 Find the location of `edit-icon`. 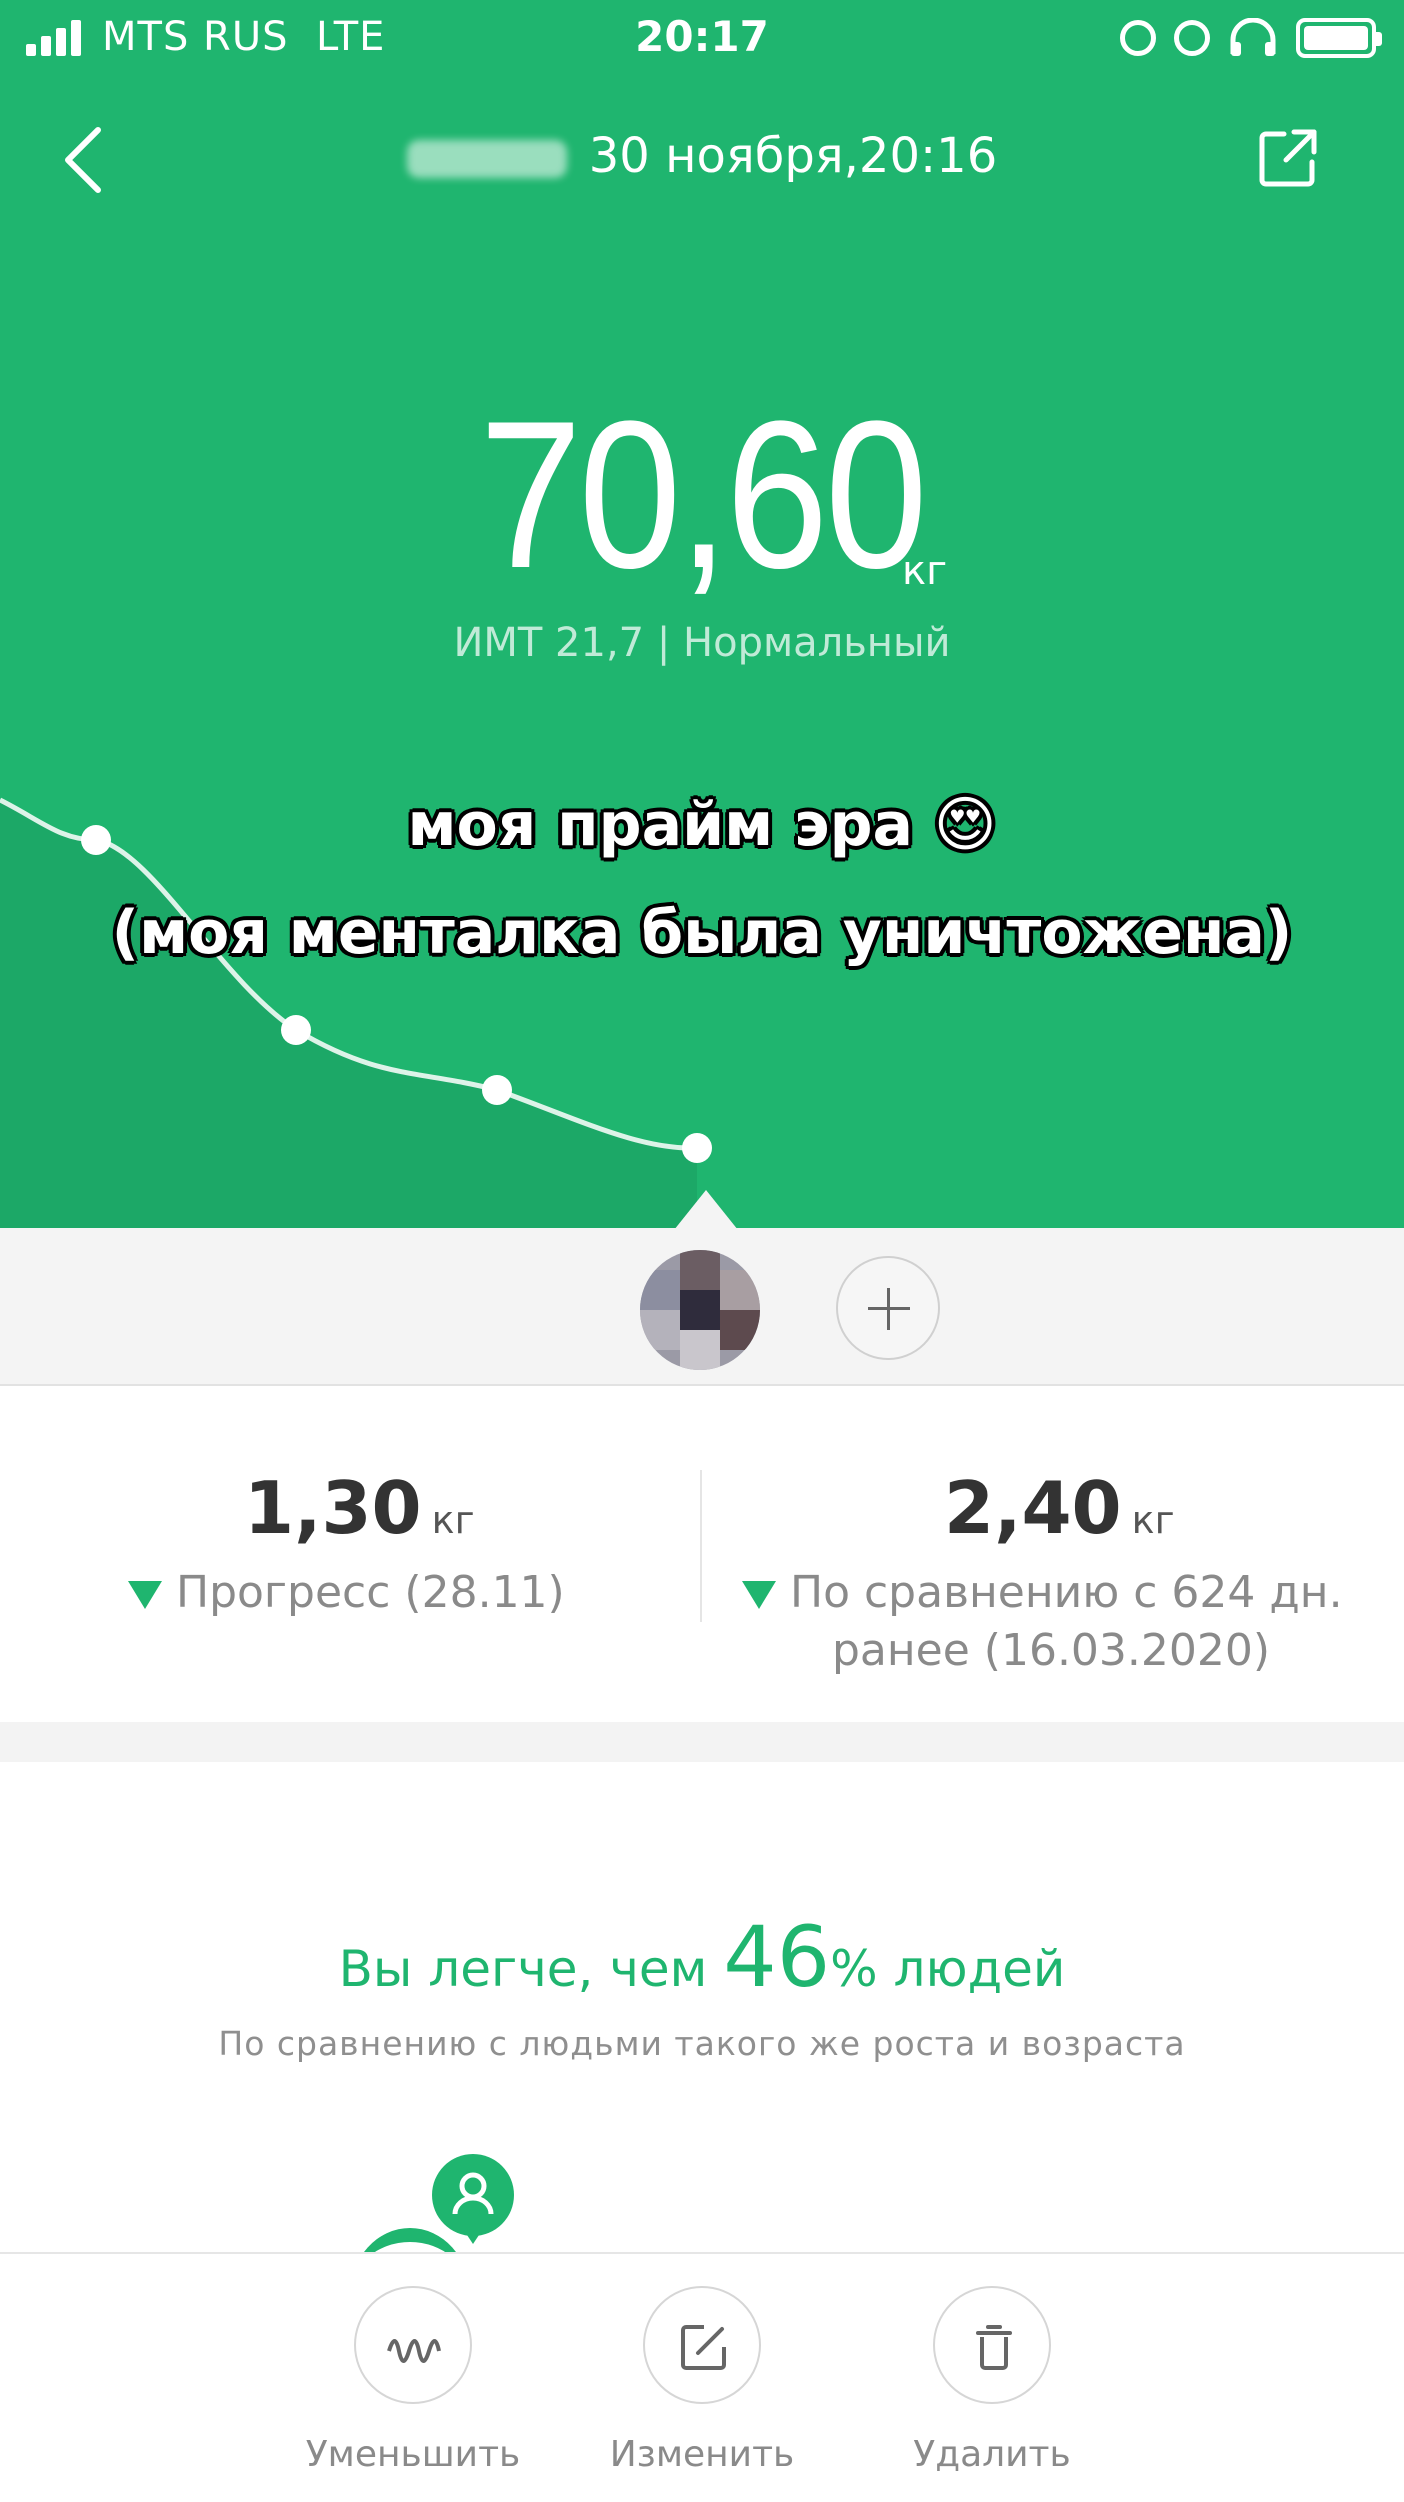

edit-icon is located at coordinates (702, 2345).